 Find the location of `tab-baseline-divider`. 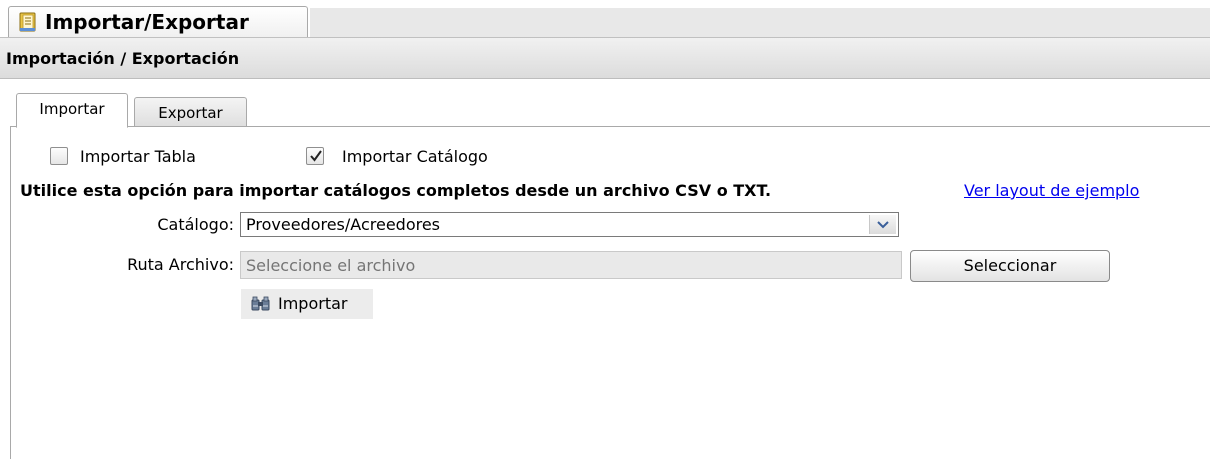

tab-baseline-divider is located at coordinates (610, 126).